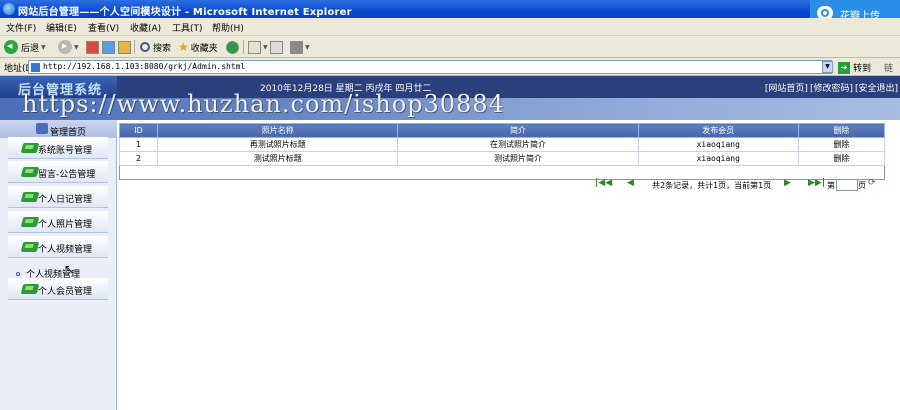 This screenshot has height=410, width=900. I want to click on pager-page-prefix: 第, so click(831, 185).